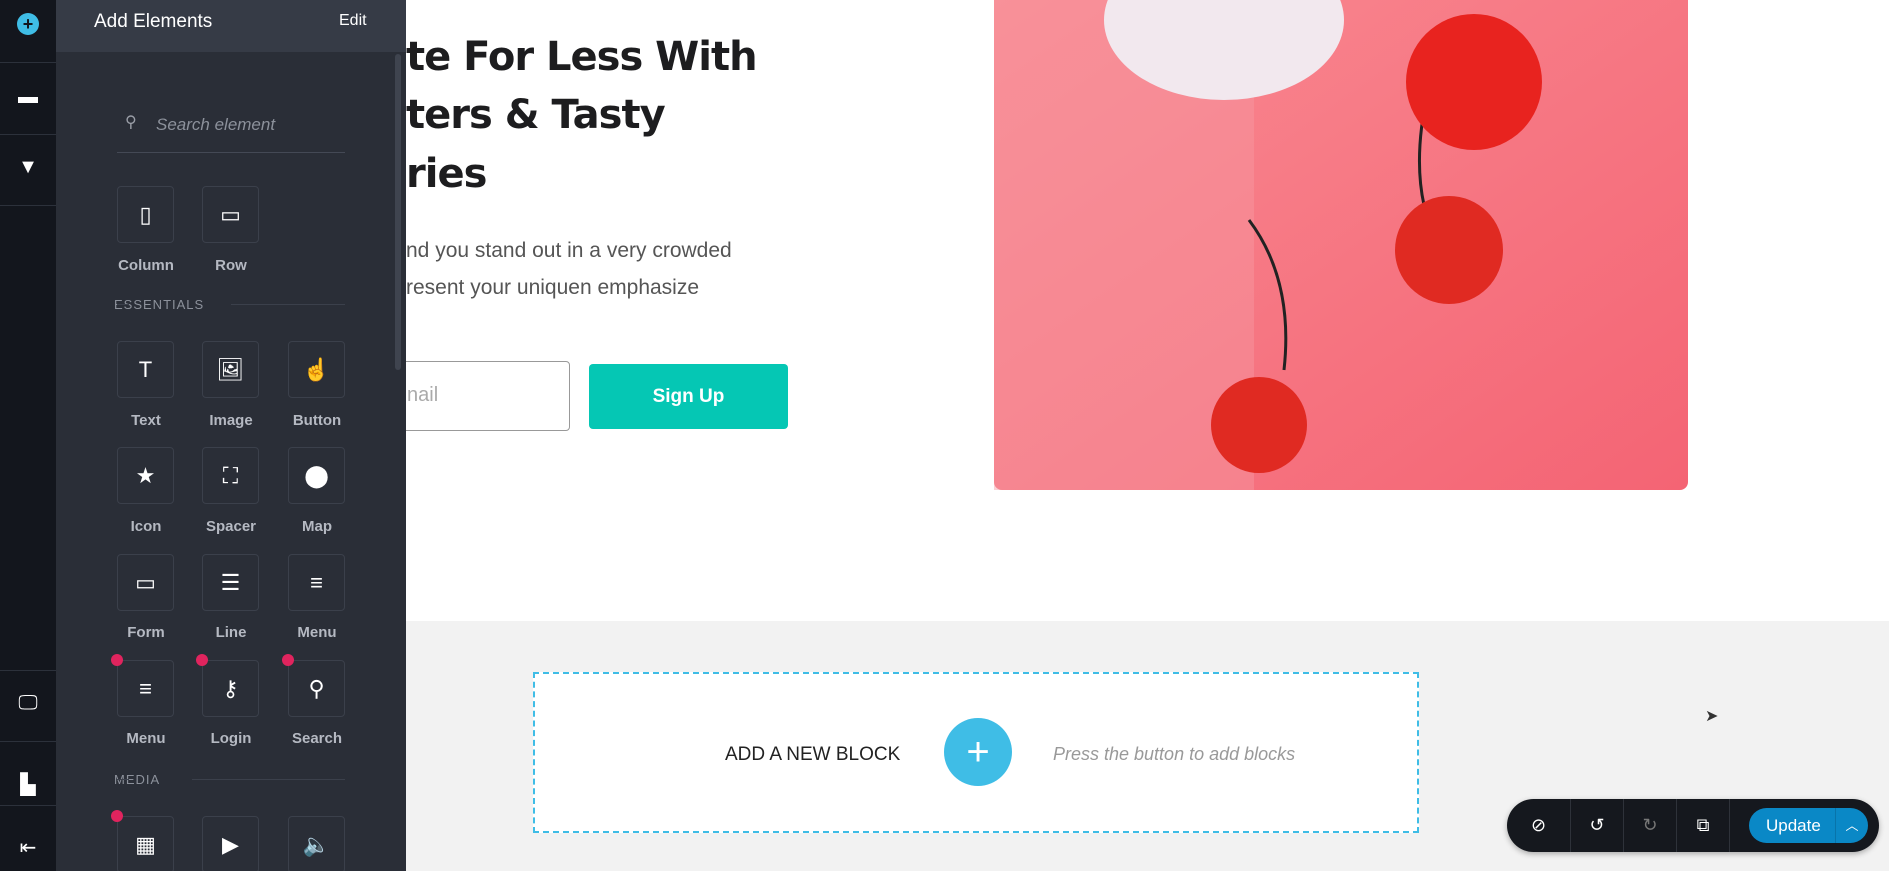 Image resolution: width=1889 pixels, height=871 pixels. What do you see at coordinates (216, 124) in the screenshot?
I see `search-placeholder: Search element` at bounding box center [216, 124].